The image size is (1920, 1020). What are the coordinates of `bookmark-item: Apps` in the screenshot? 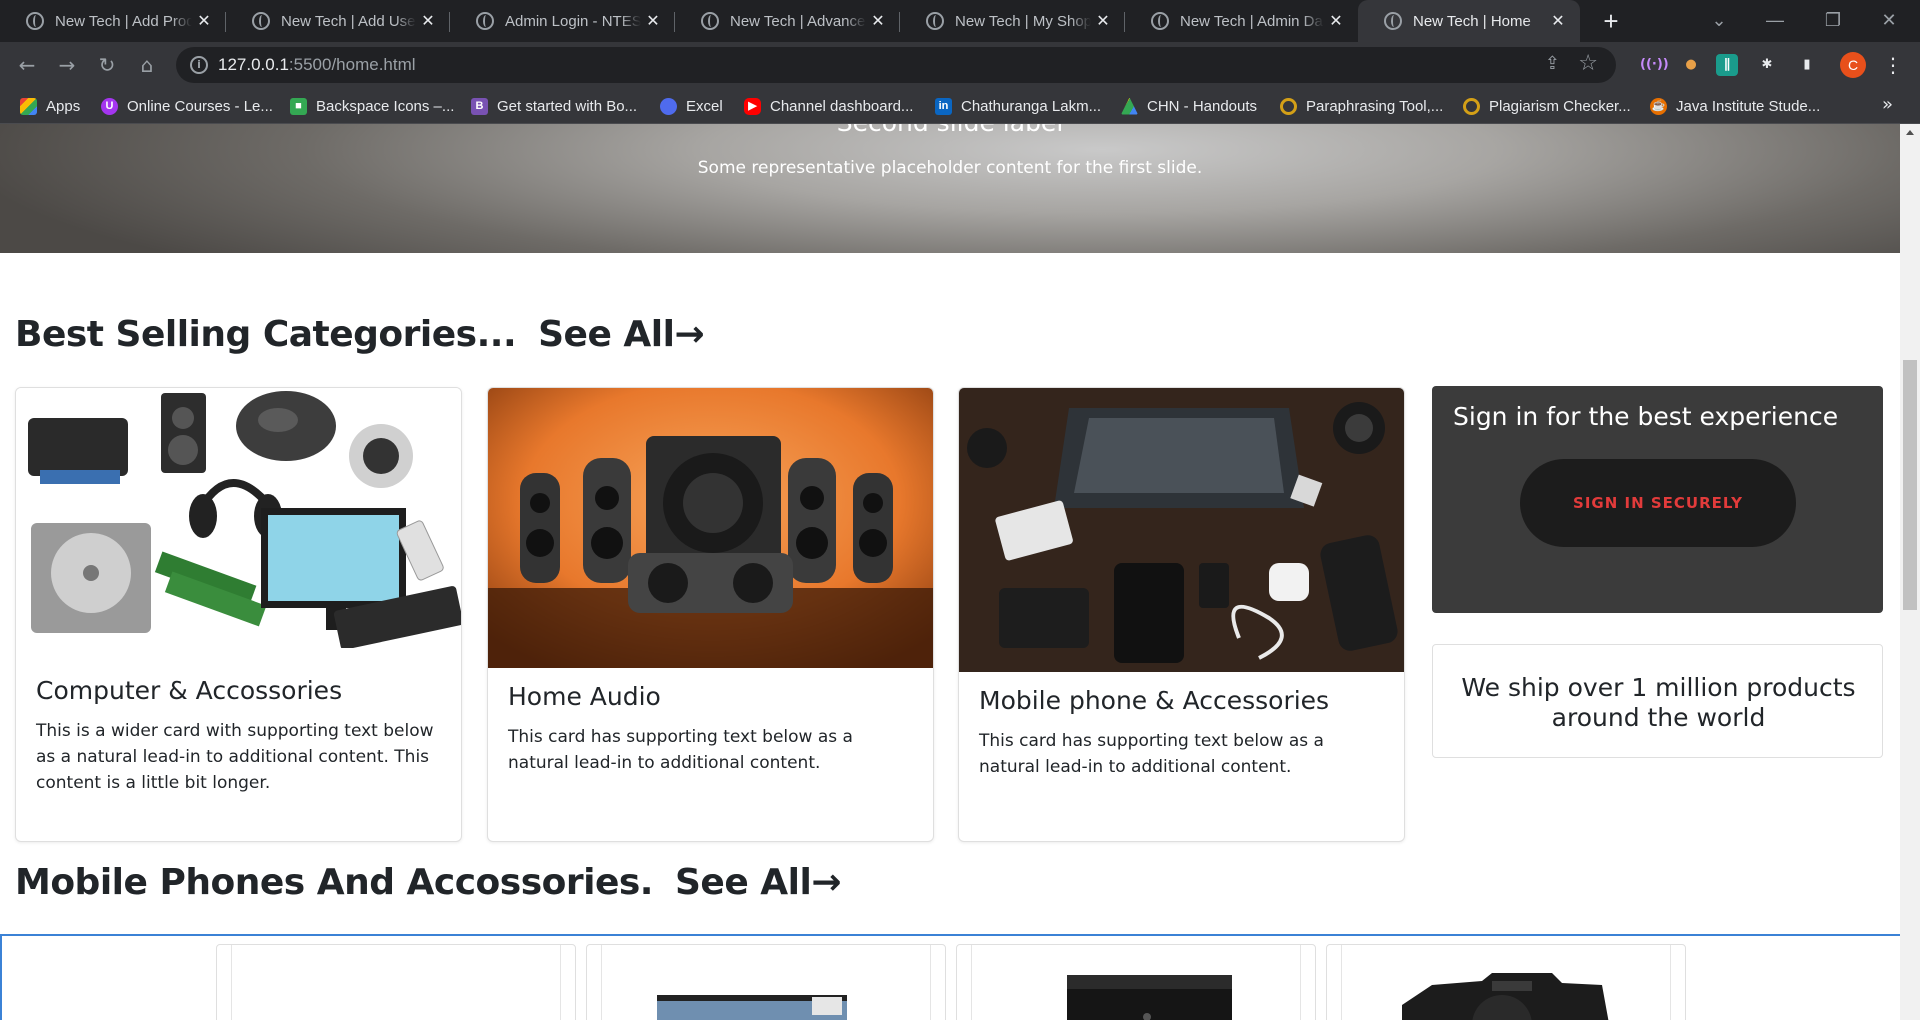 It's located at (50, 106).